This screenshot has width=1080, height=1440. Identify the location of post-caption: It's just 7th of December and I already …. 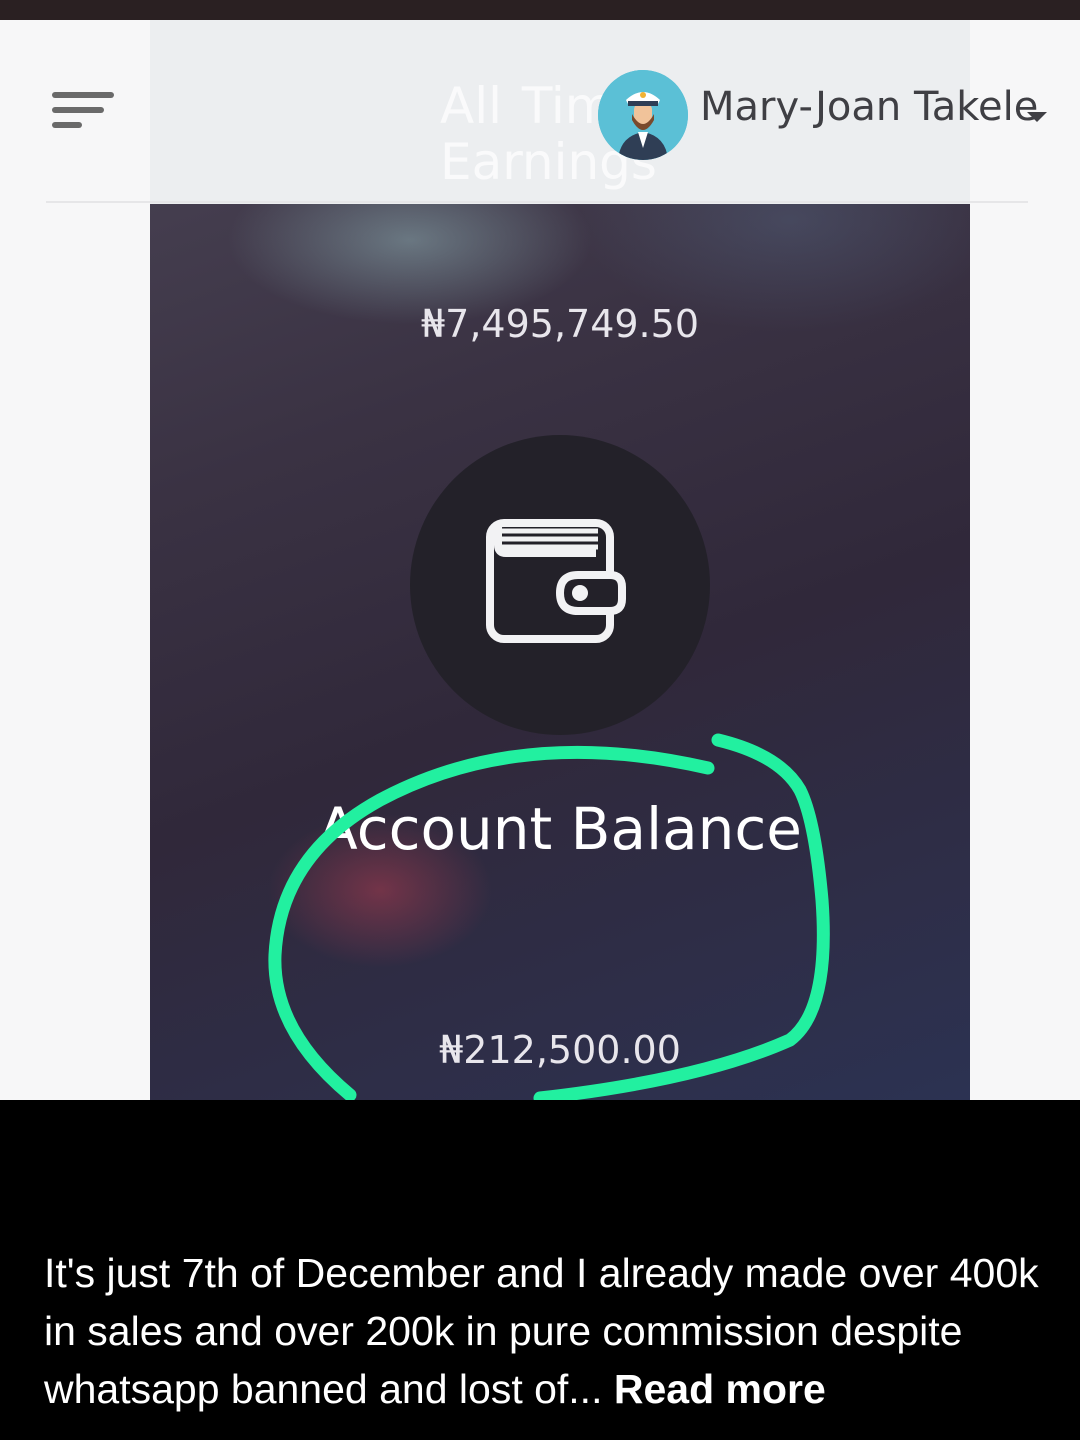
(544, 1331).